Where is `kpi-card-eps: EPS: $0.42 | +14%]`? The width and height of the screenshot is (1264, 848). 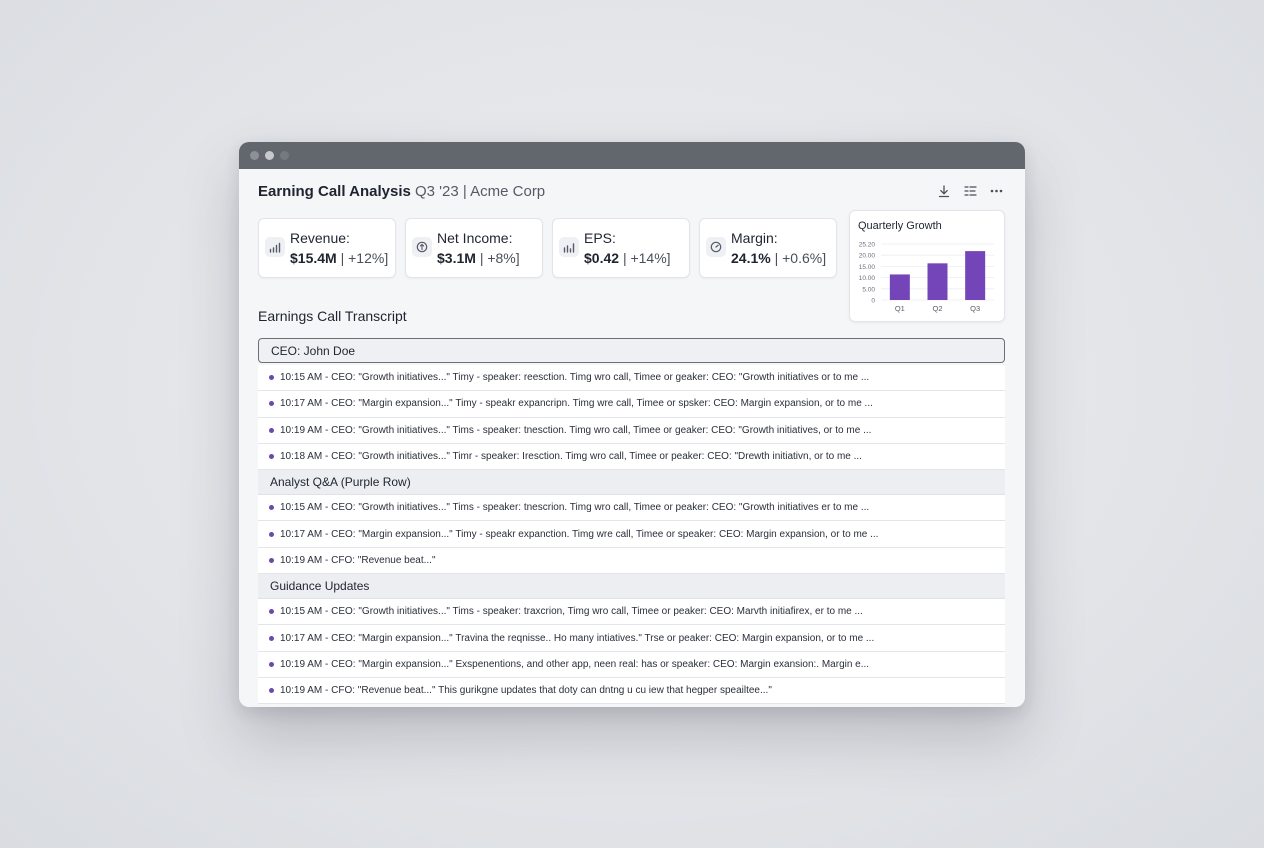 kpi-card-eps: EPS: $0.42 | +14%] is located at coordinates (621, 248).